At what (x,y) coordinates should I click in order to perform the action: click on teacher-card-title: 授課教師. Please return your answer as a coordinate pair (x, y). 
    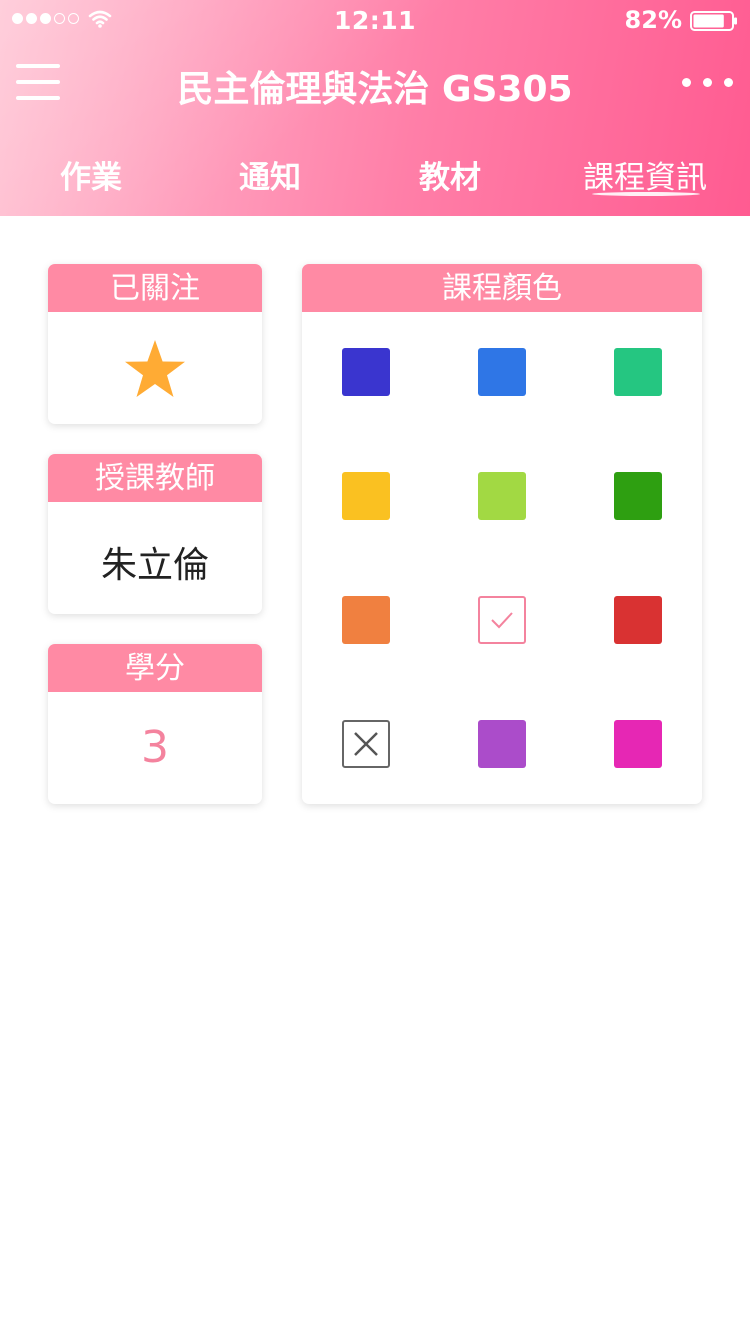
    Looking at the image, I should click on (155, 478).